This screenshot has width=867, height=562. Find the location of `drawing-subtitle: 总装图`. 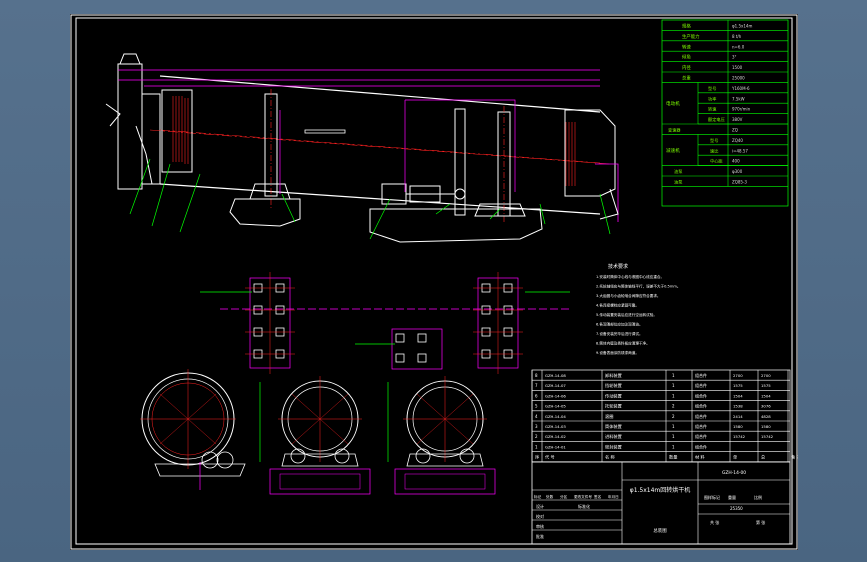

drawing-subtitle: 总装图 is located at coordinates (660, 530).